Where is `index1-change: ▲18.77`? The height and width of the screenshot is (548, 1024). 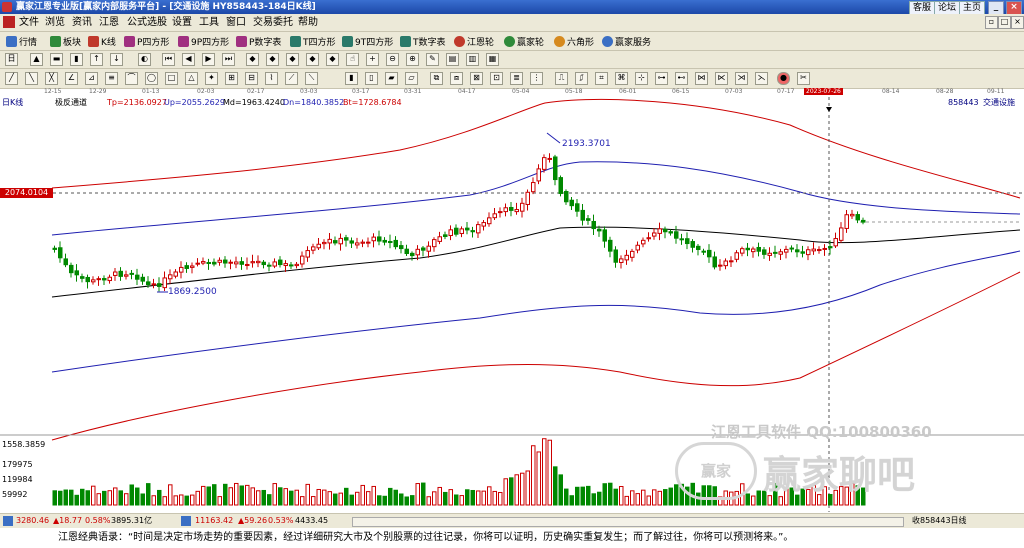 index1-change: ▲18.77 is located at coordinates (68, 520).